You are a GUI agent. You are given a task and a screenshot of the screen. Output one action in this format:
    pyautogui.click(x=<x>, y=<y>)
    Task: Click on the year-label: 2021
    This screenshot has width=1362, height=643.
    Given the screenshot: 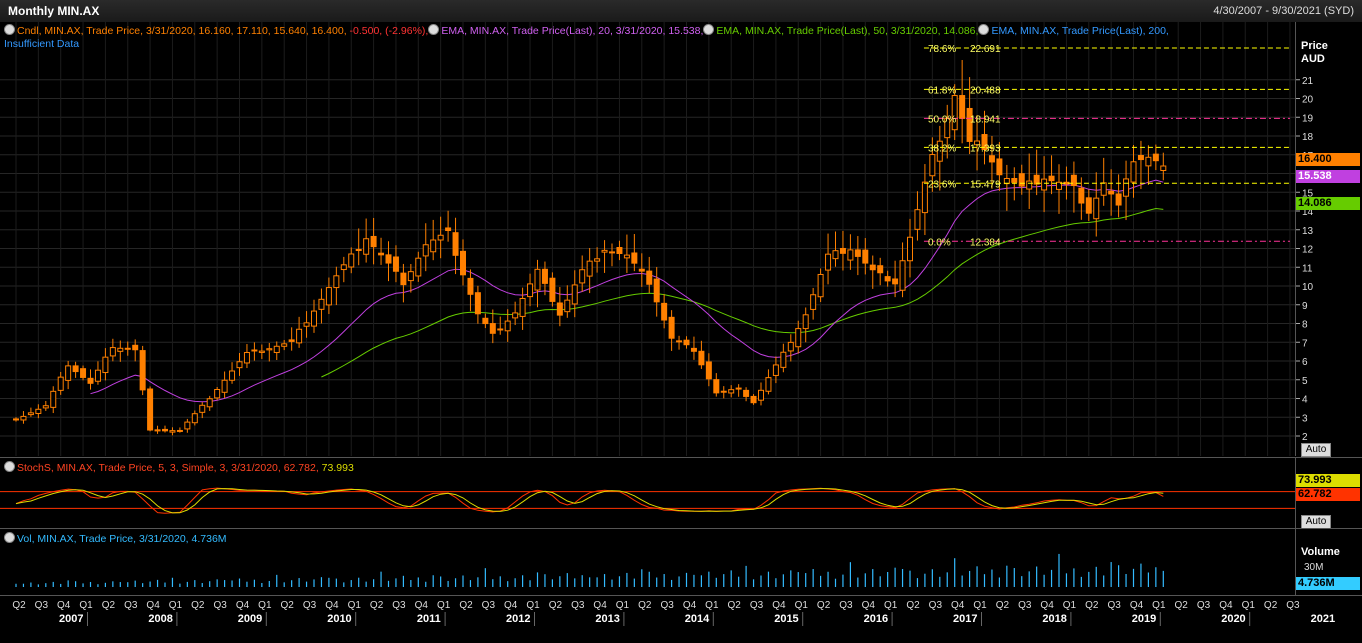 What is the action you would take?
    pyautogui.click(x=1323, y=619)
    